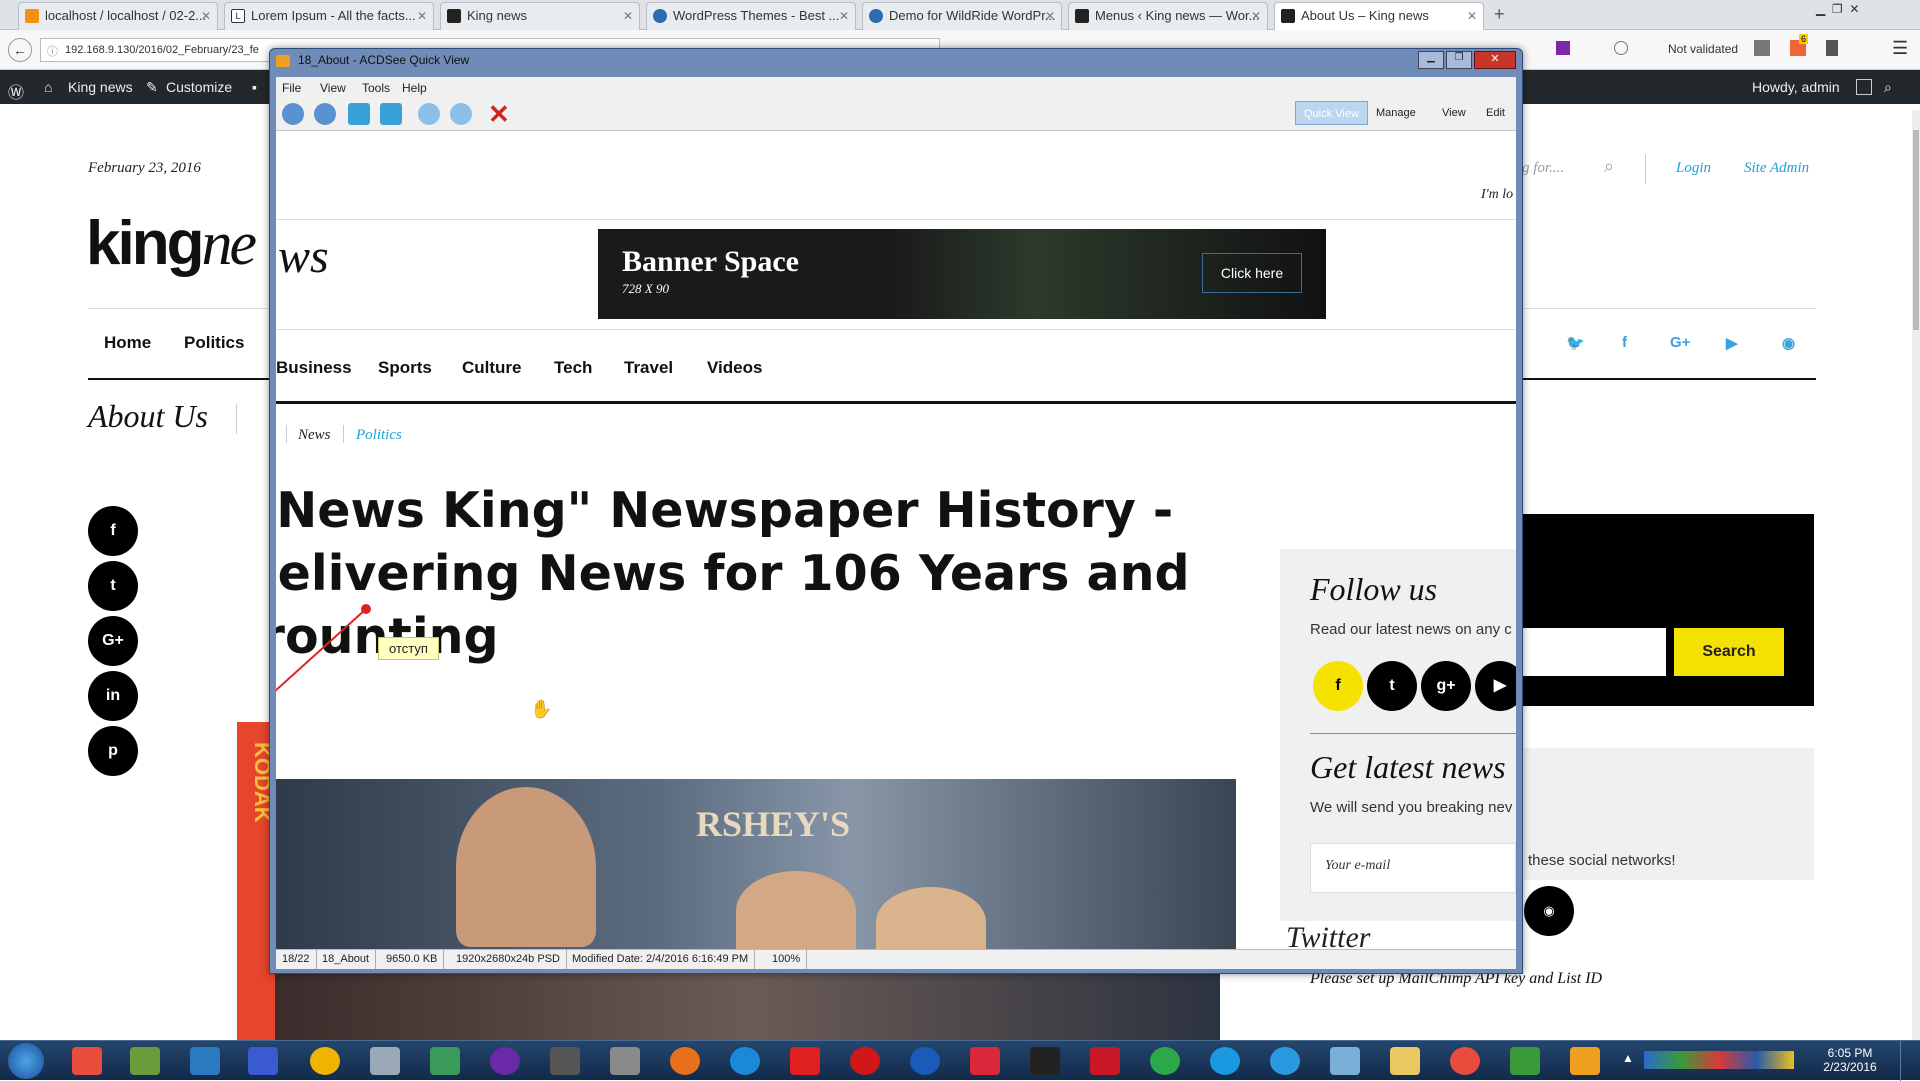 This screenshot has width=1920, height=1081. I want to click on search-button: Search, so click(1729, 652).